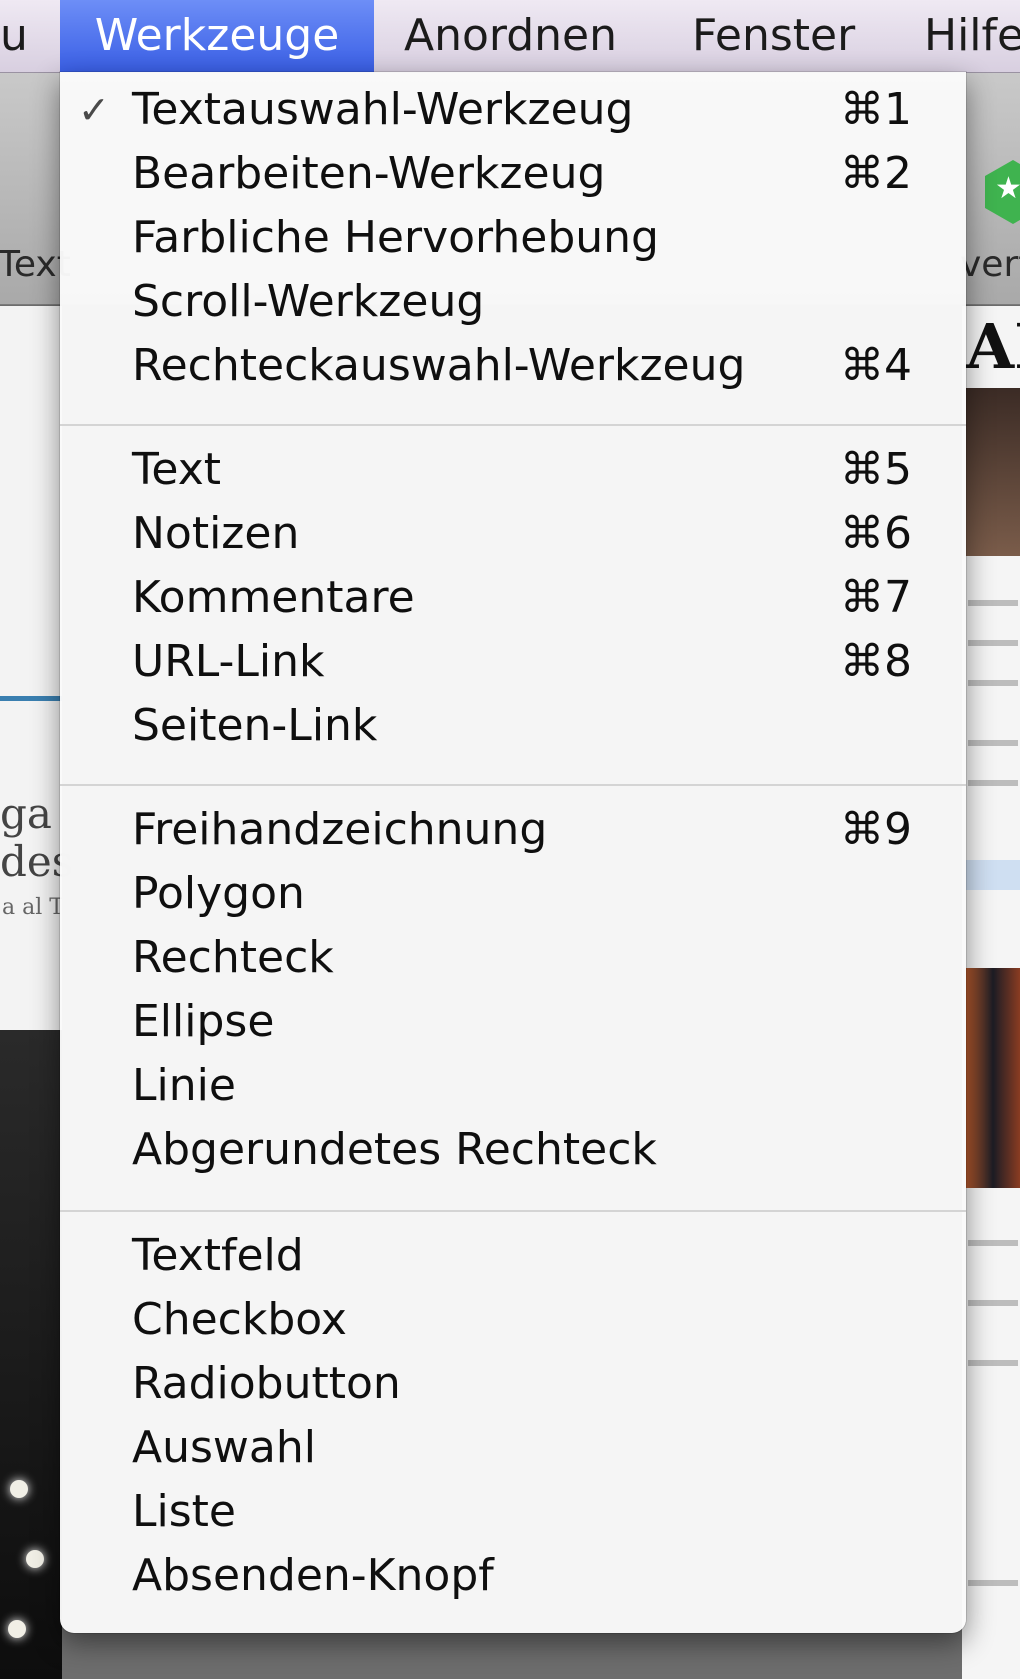 This screenshot has height=1679, width=1020. I want to click on menu-item-checkbox: Checkbox, so click(513, 1320).